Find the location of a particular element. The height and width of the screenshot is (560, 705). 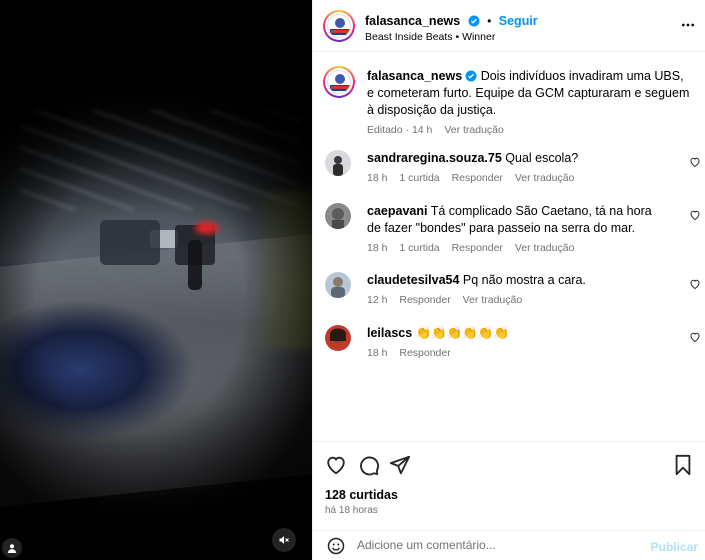

follow-button: Seguir is located at coordinates (518, 21).